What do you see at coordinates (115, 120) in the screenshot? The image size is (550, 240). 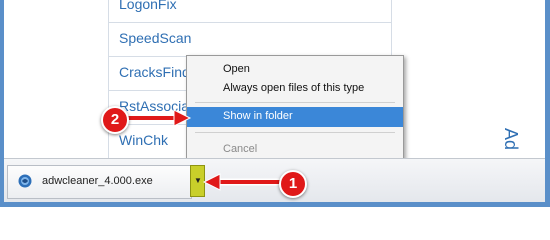 I see `callout-2: 2` at bounding box center [115, 120].